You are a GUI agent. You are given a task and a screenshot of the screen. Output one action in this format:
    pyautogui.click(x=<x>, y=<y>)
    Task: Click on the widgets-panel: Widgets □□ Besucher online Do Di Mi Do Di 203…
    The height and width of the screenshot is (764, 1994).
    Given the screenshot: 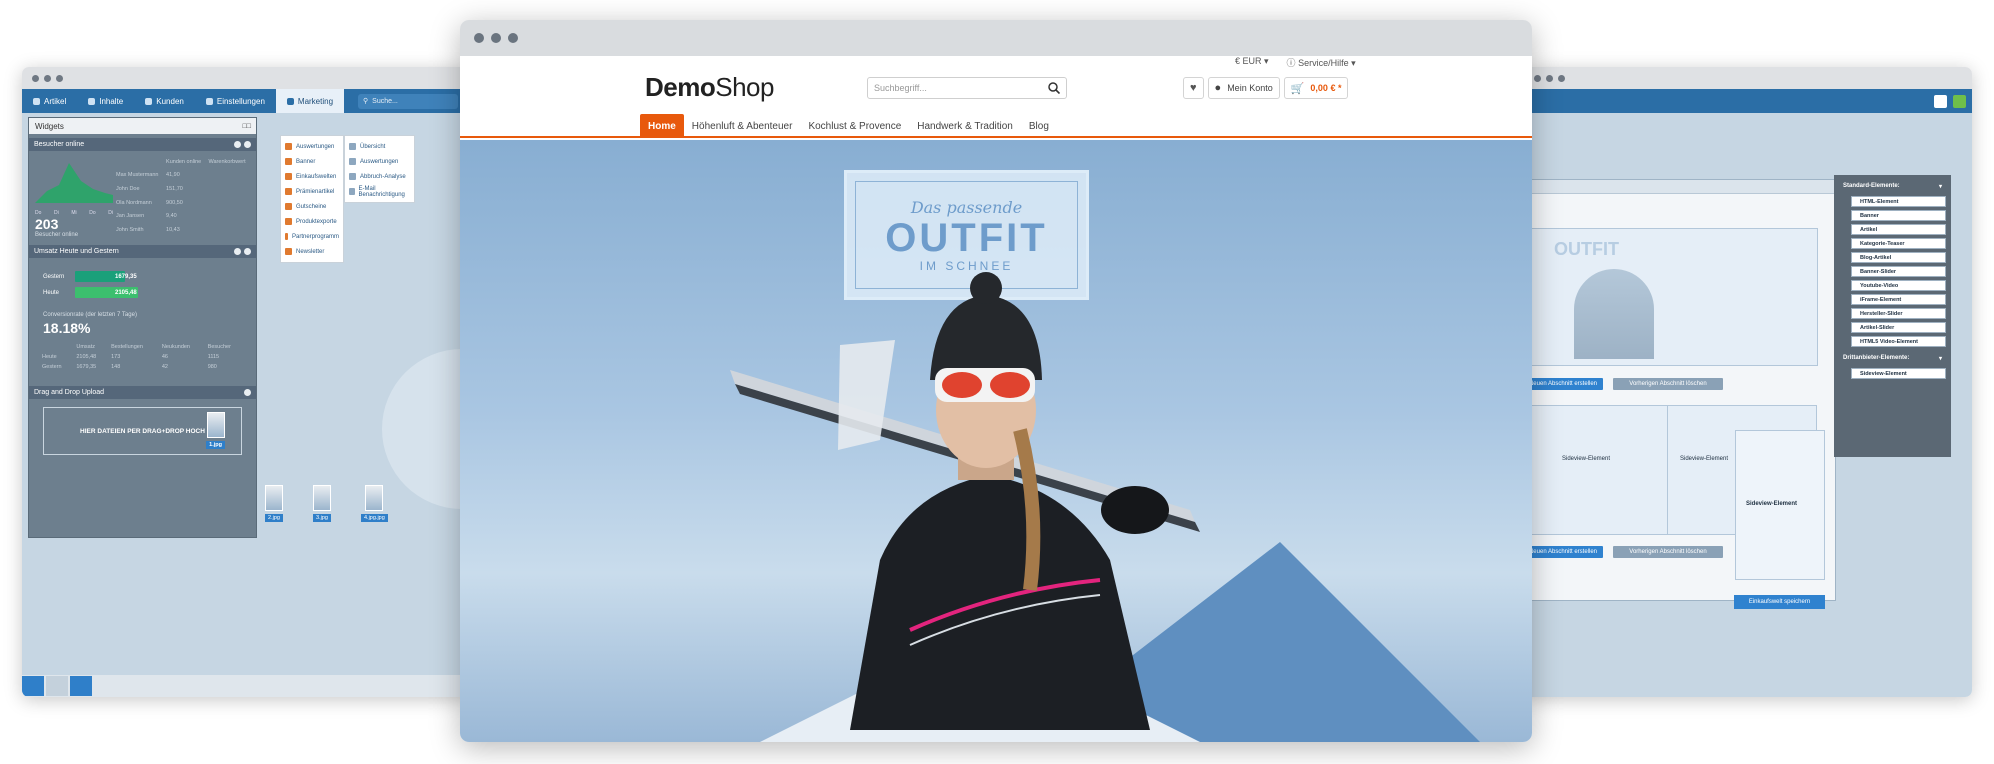 What is the action you would take?
    pyautogui.click(x=142, y=327)
    